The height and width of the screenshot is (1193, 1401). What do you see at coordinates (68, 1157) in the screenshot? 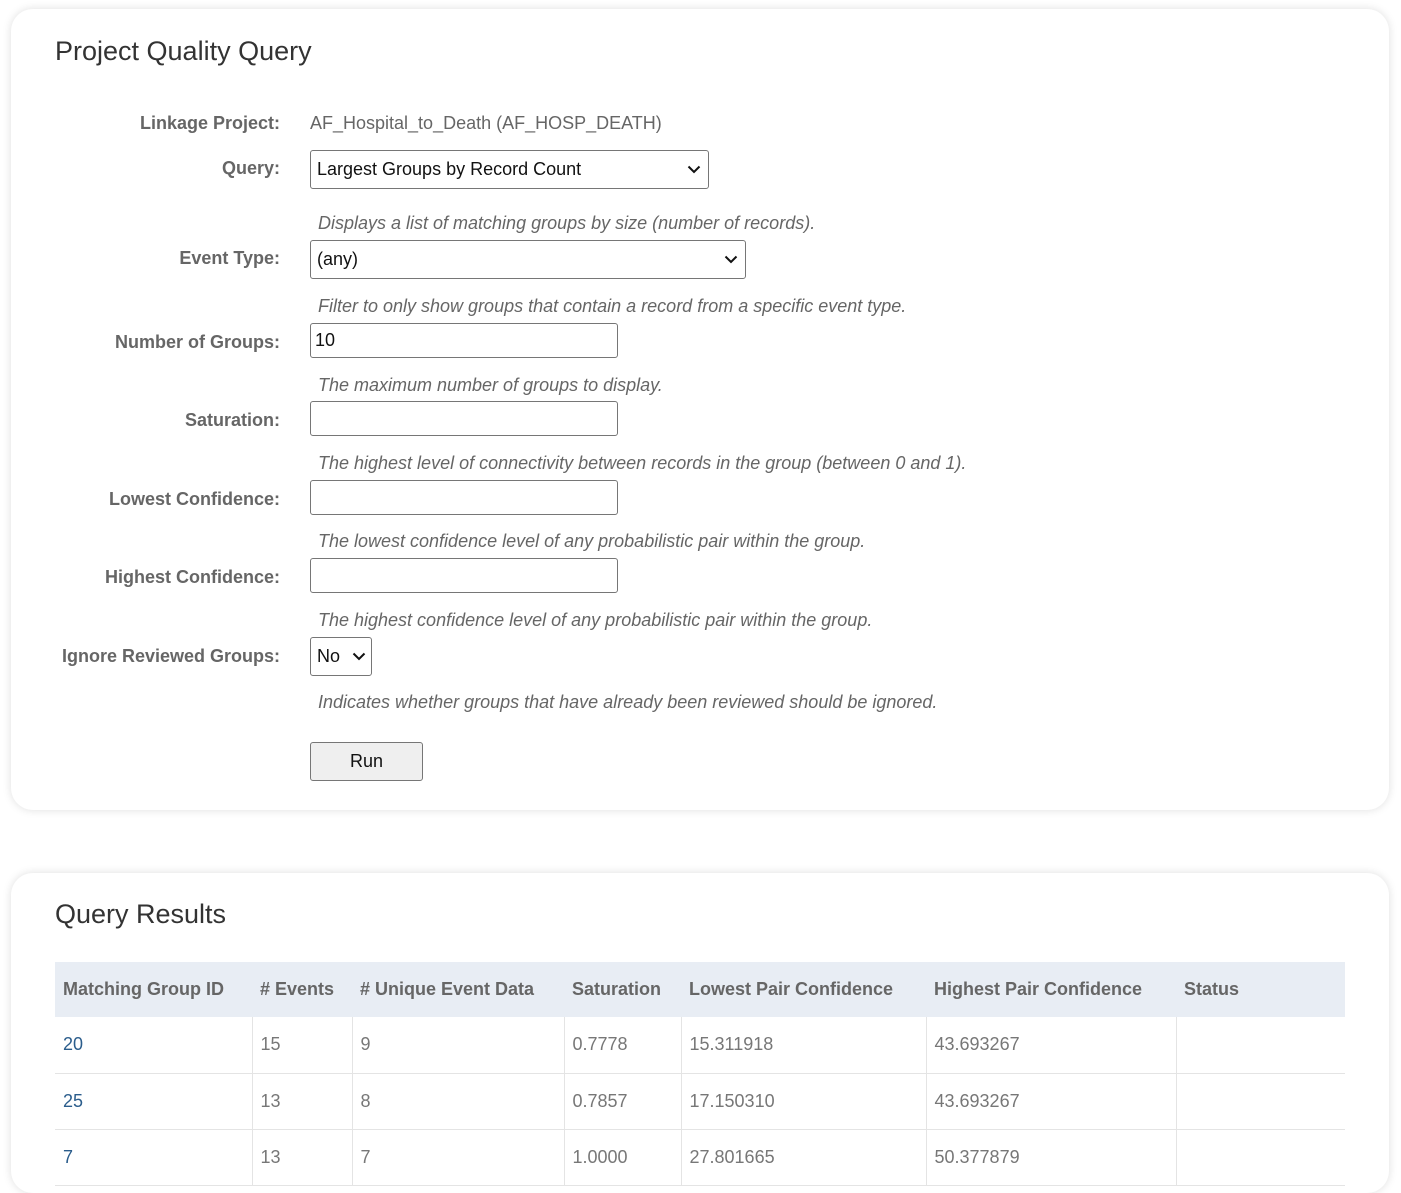
I see `group-id-link: 7` at bounding box center [68, 1157].